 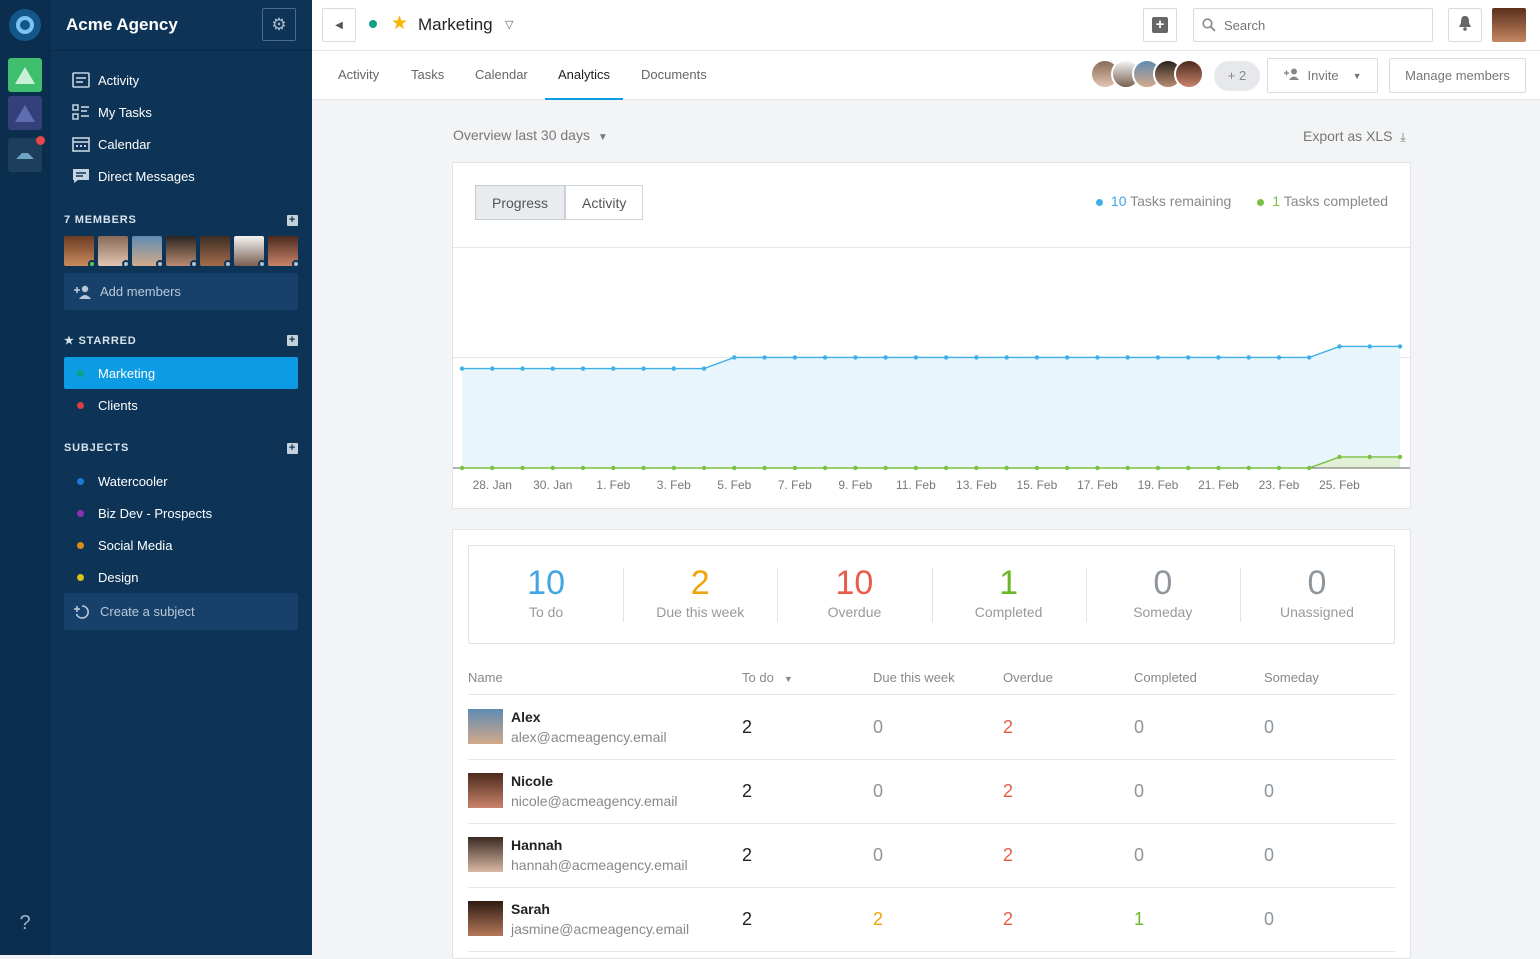 I want to click on tab-activity: Activity, so click(x=358, y=75).